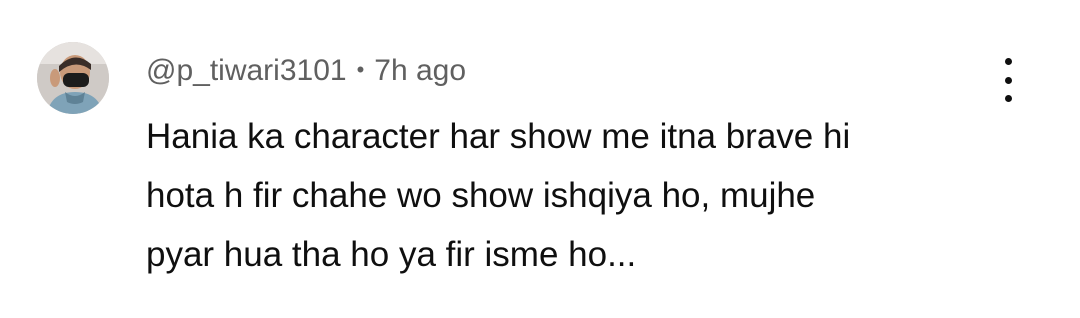 This screenshot has height=318, width=1080. I want to click on user-avatar-photo-icon, so click(73, 78).